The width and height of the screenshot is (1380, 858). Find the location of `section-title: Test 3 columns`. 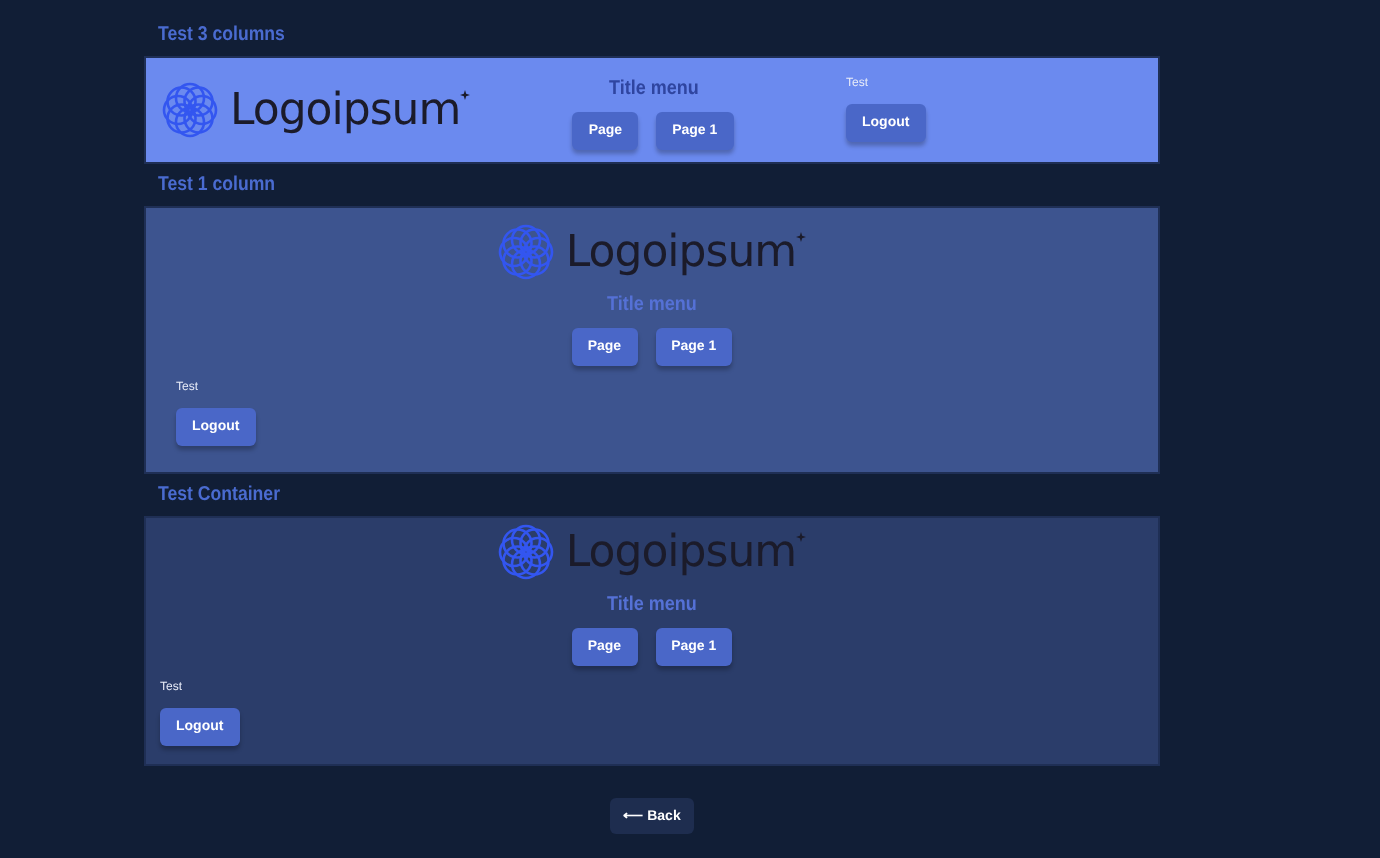

section-title: Test 3 columns is located at coordinates (221, 36).